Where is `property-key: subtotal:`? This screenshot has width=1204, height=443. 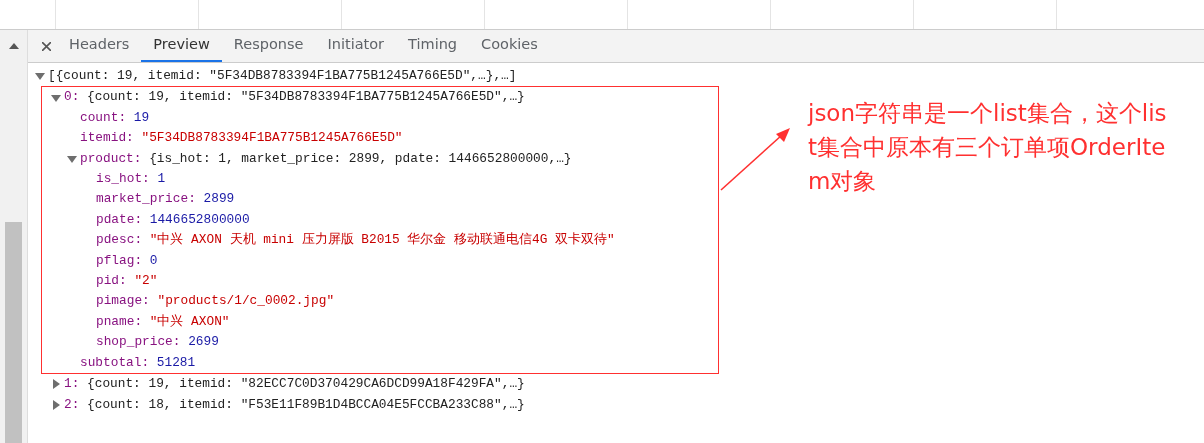 property-key: subtotal: is located at coordinates (115, 363).